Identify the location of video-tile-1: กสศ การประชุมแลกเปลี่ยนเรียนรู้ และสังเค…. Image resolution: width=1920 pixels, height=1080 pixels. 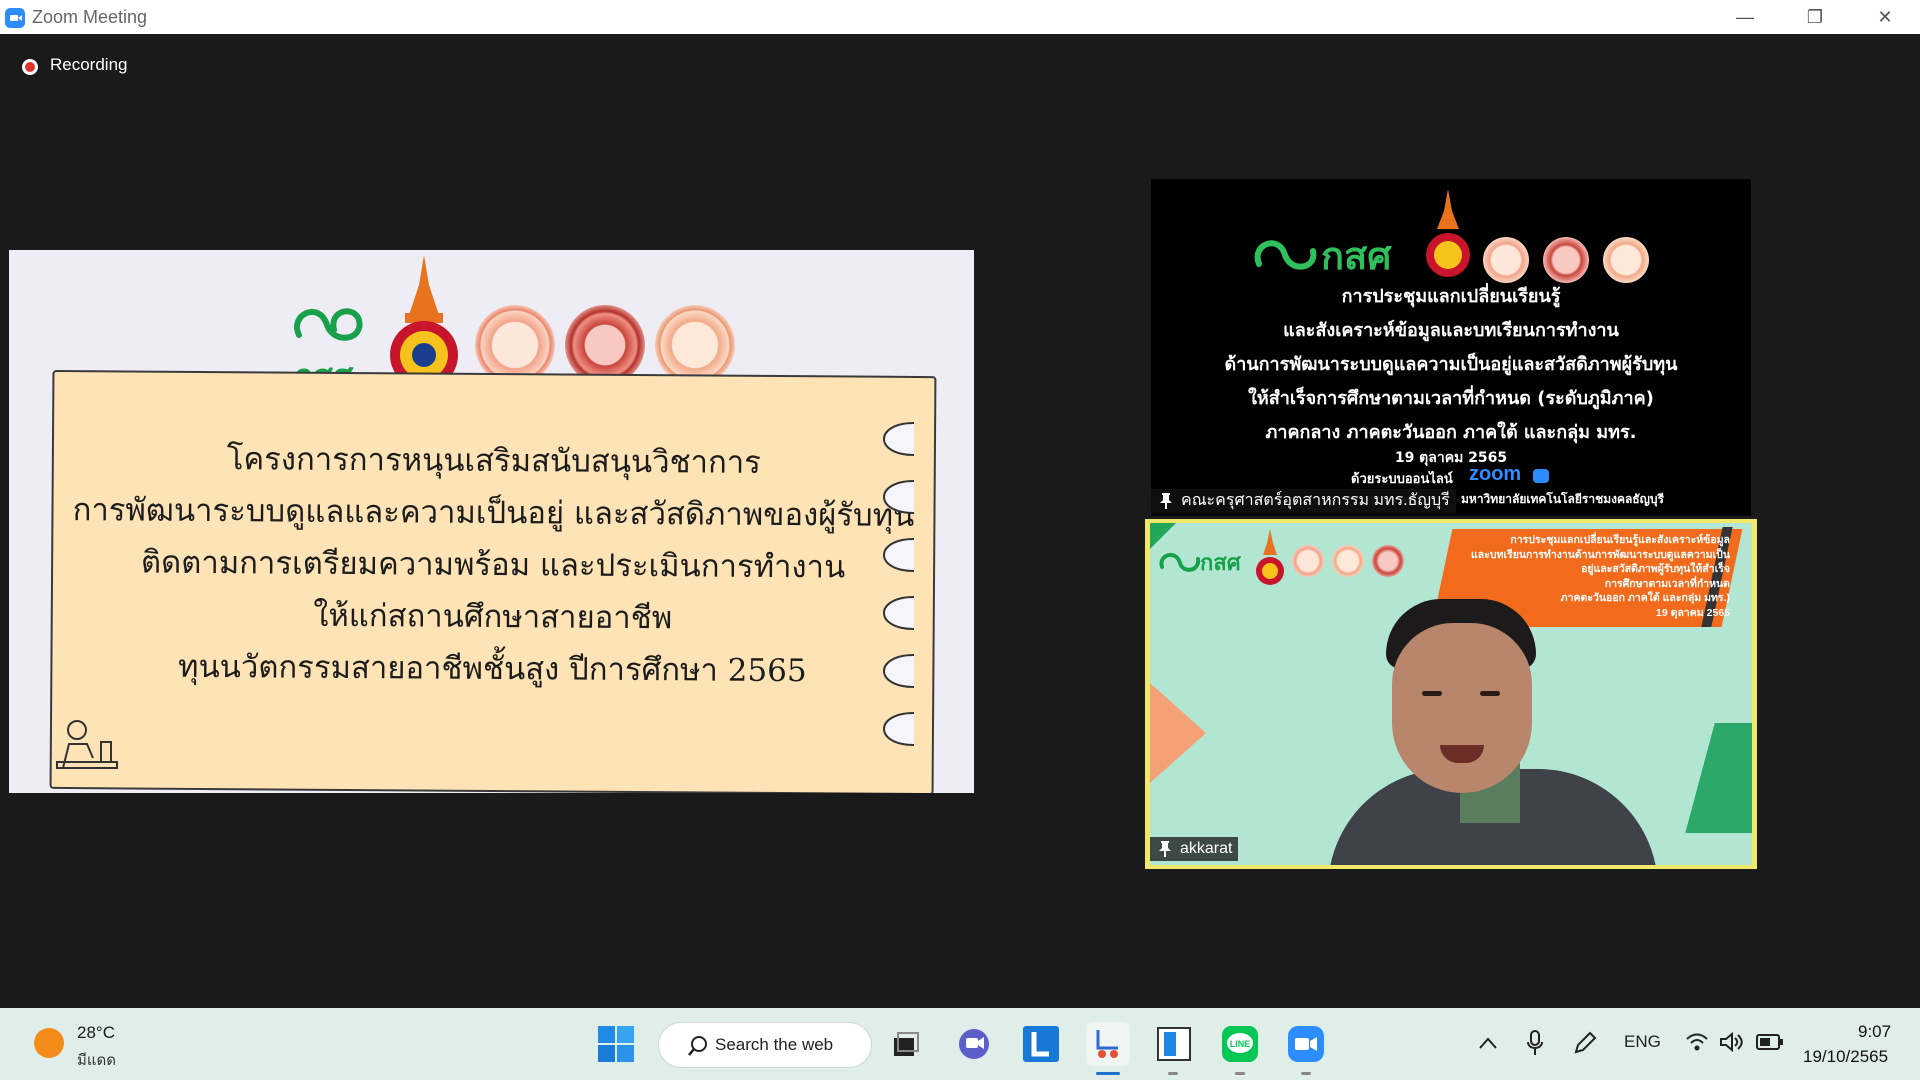
(1451, 347).